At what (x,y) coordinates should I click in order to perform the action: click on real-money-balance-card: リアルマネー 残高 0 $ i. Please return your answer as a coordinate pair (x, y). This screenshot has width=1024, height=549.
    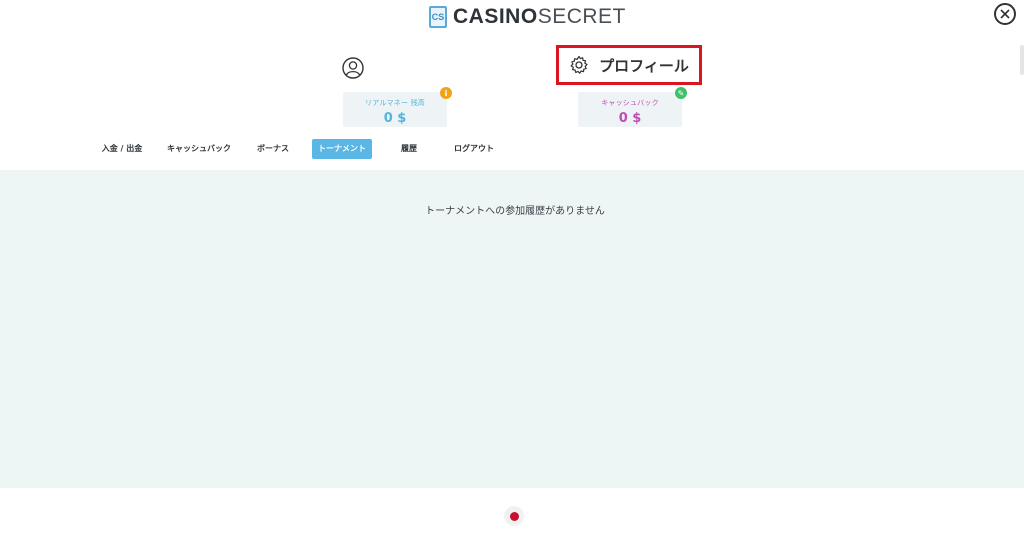
    Looking at the image, I should click on (397, 107).